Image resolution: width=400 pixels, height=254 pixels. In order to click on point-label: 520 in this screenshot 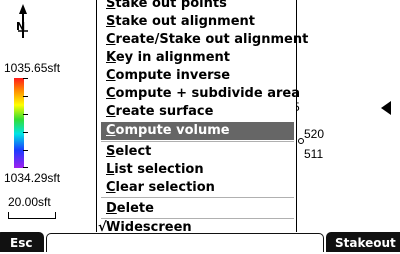, I will do `click(314, 134)`.